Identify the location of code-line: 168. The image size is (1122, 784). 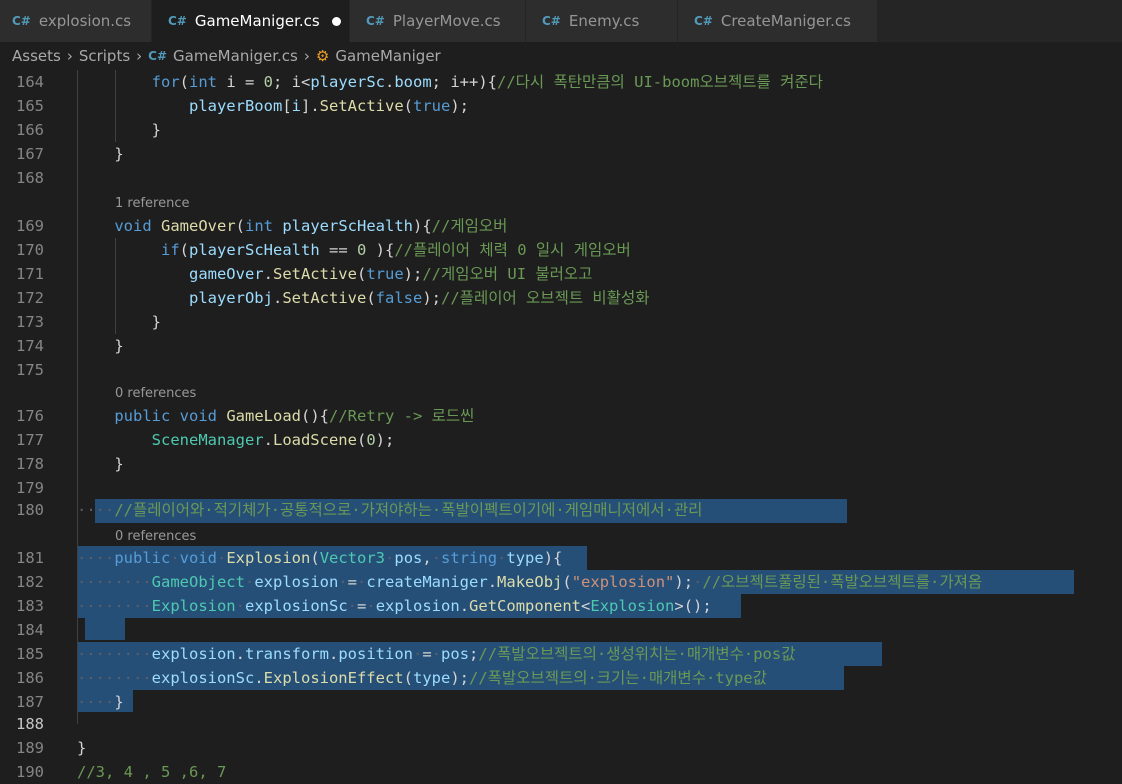
(561, 178).